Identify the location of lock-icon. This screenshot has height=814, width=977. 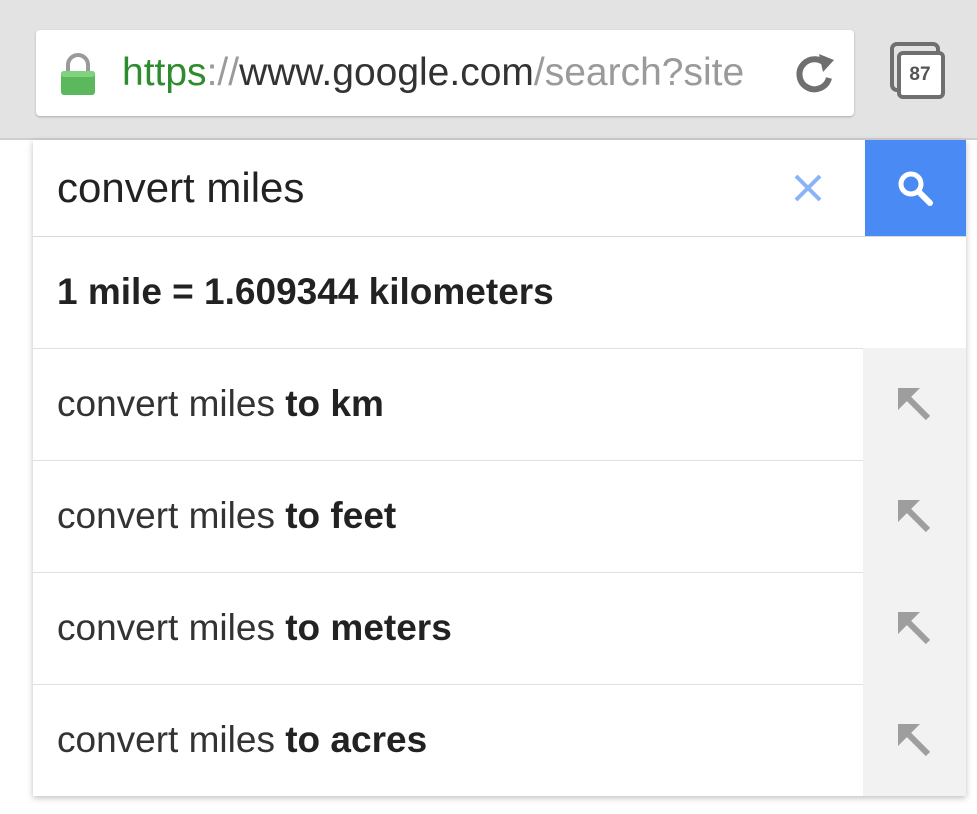
(78, 74).